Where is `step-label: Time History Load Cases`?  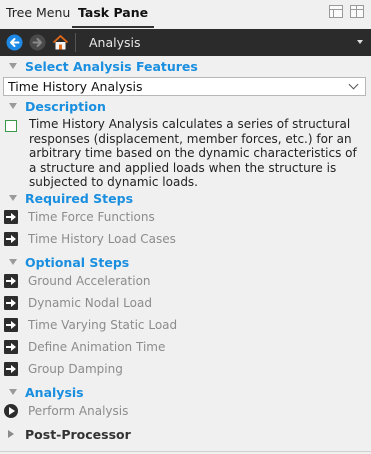 step-label: Time History Load Cases is located at coordinates (102, 239).